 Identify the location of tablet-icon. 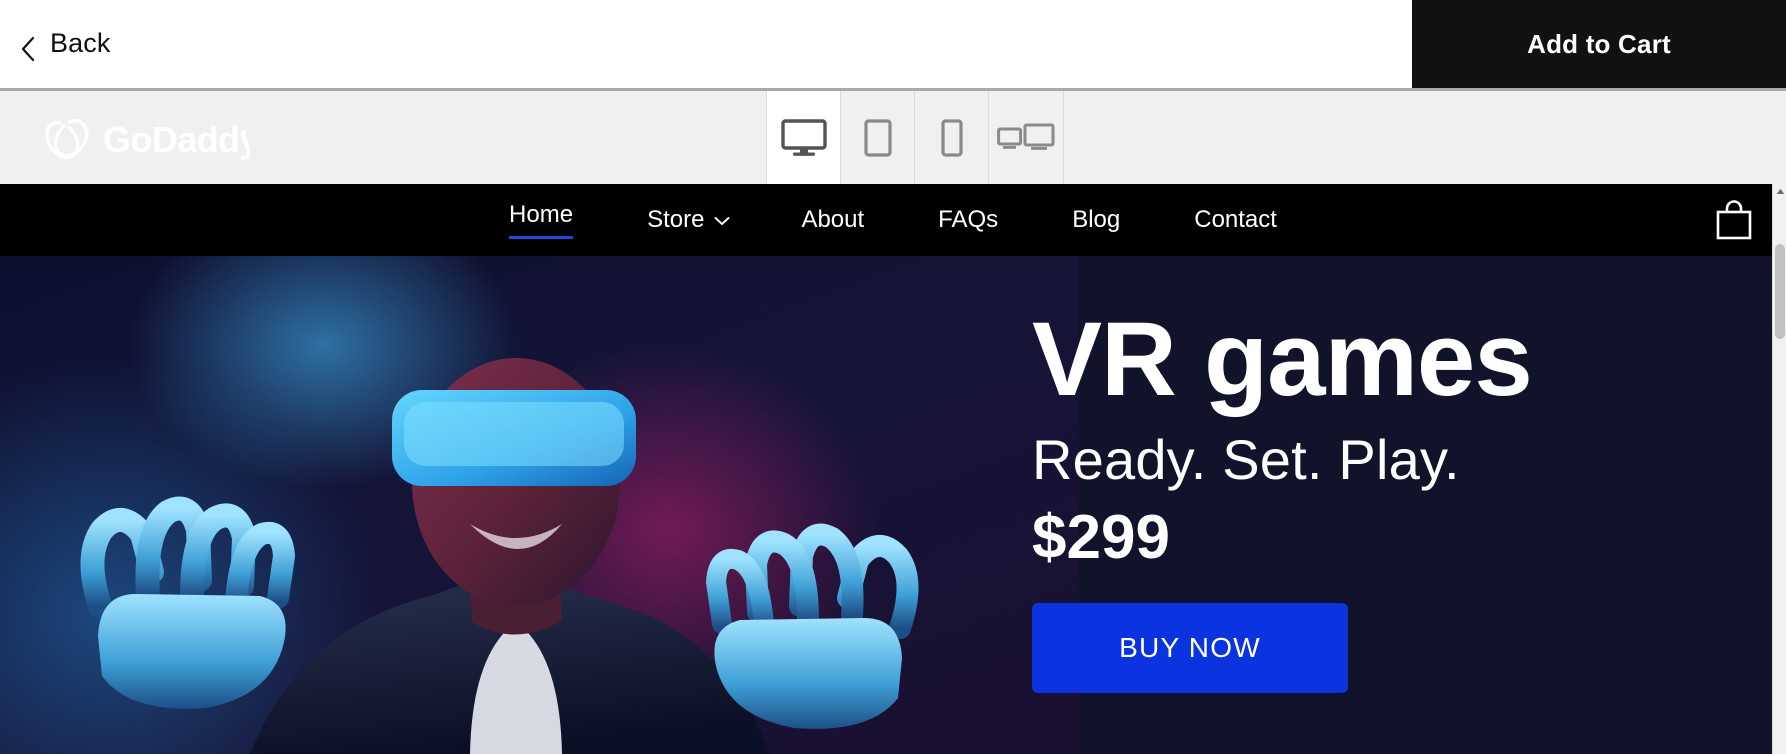
(877, 137).